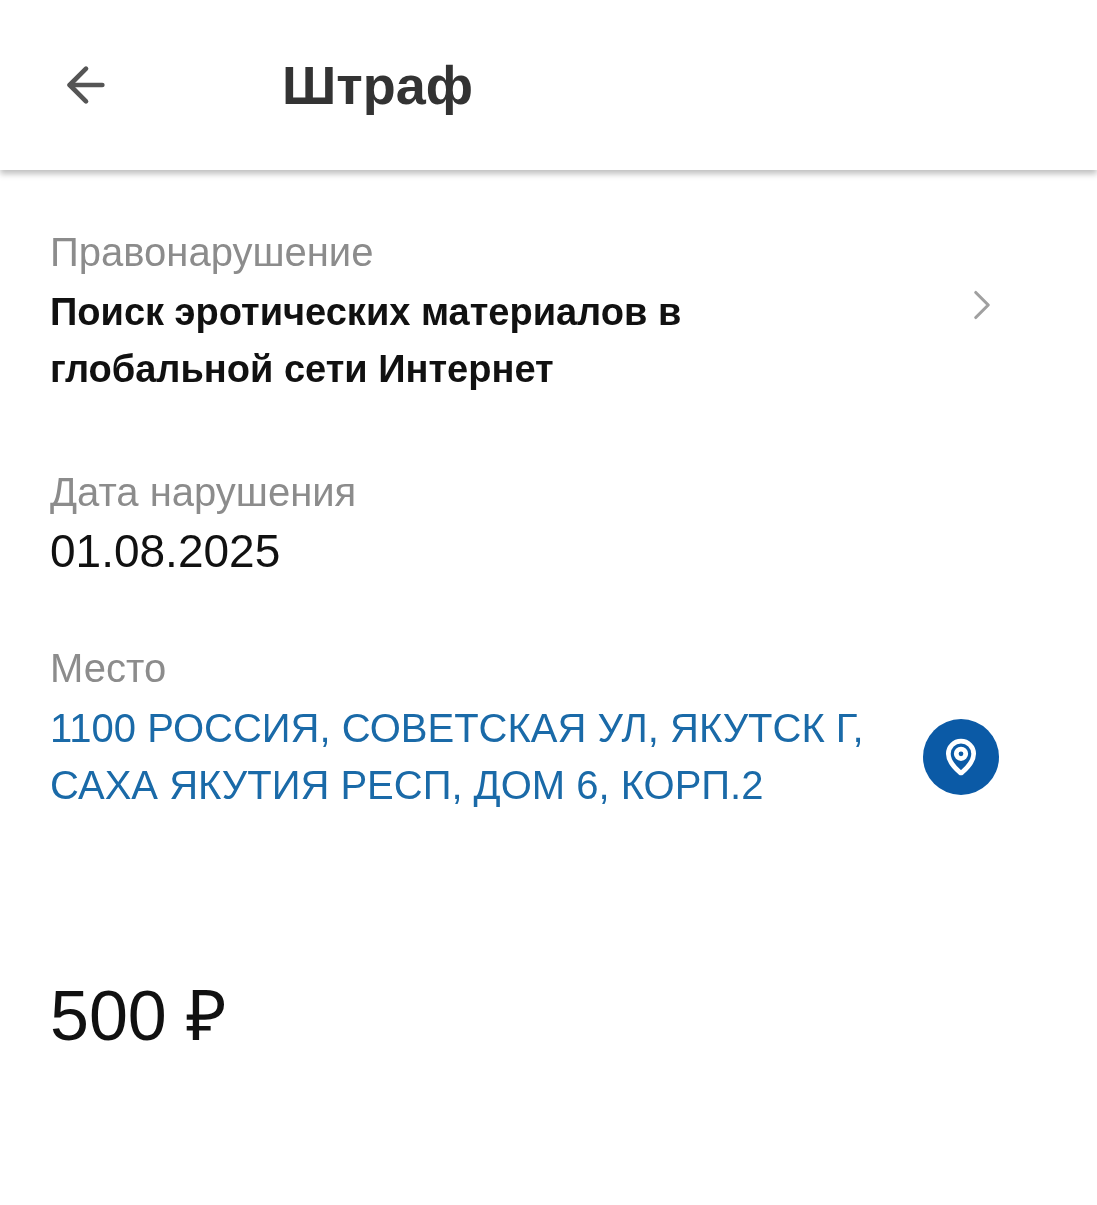 The width and height of the screenshot is (1097, 1205). Describe the element at coordinates (139, 1016) in the screenshot. I see `fine-amount: 500 ₽` at that location.